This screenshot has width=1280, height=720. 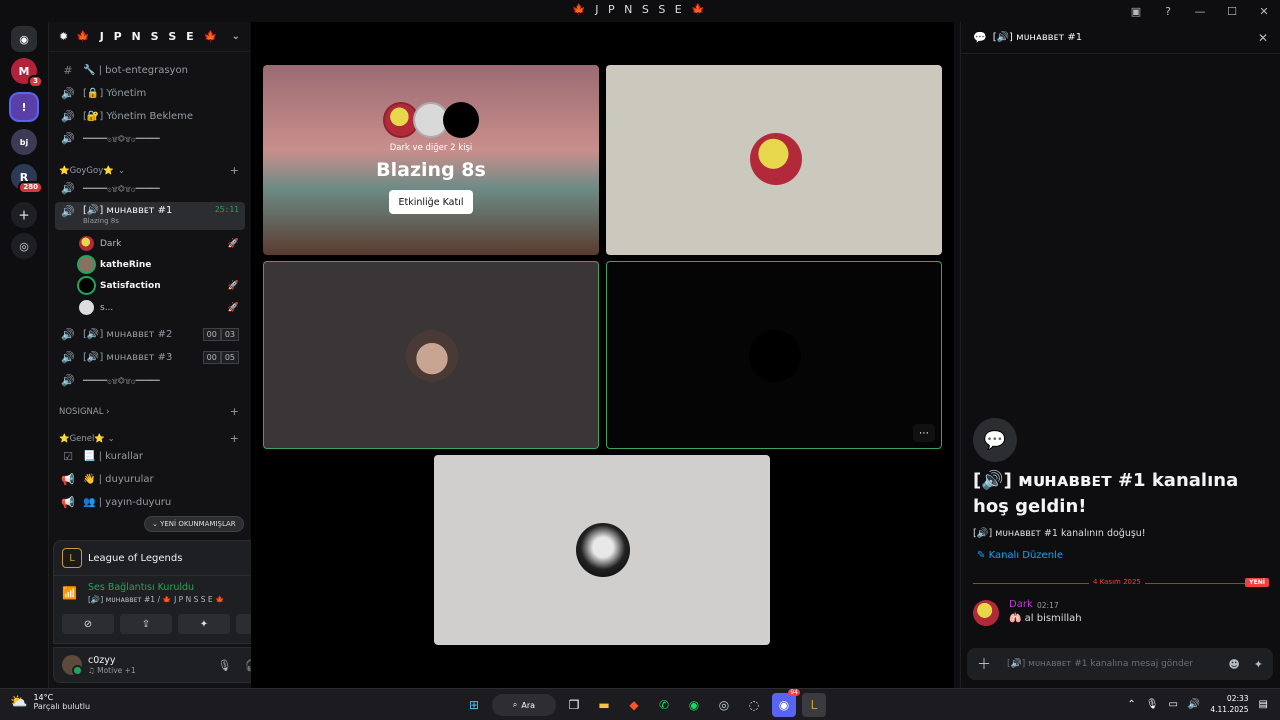 What do you see at coordinates (68, 70) in the screenshot?
I see `hash-icon: #` at bounding box center [68, 70].